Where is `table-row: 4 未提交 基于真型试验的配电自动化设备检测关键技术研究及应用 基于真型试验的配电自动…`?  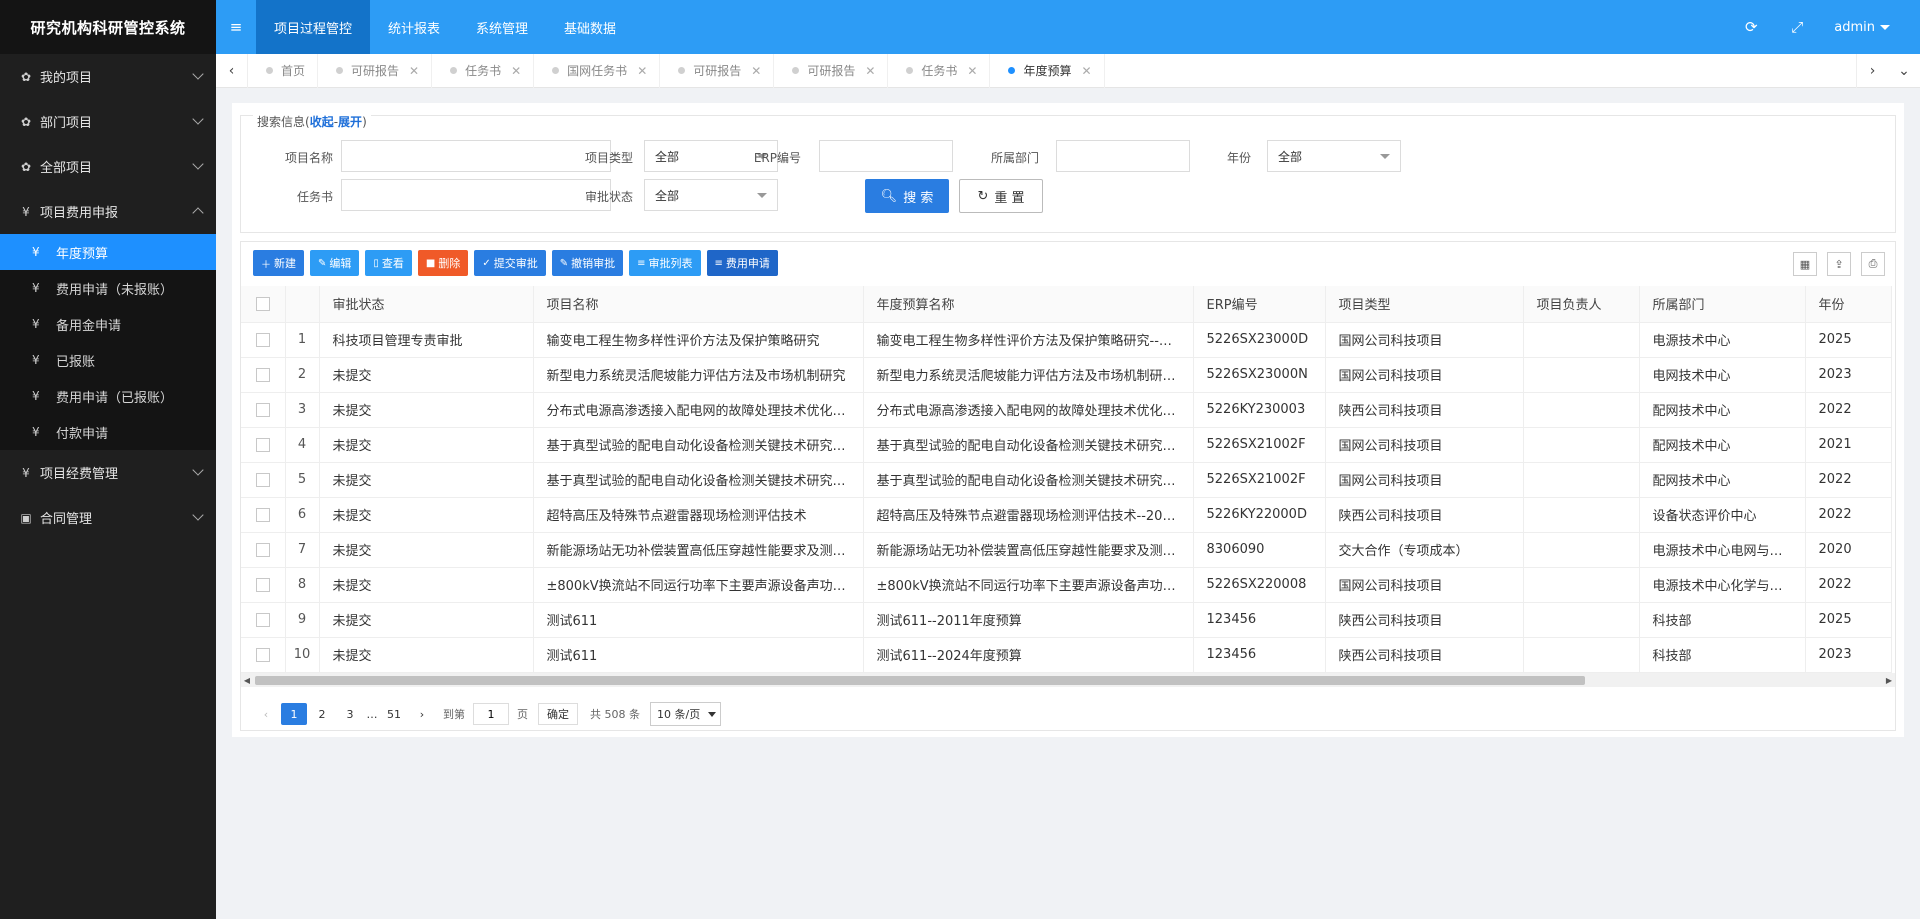 table-row: 4 未提交 基于真型试验的配电自动化设备检测关键技术研究及应用 基于真型试验的配电自动… is located at coordinates (1066, 445).